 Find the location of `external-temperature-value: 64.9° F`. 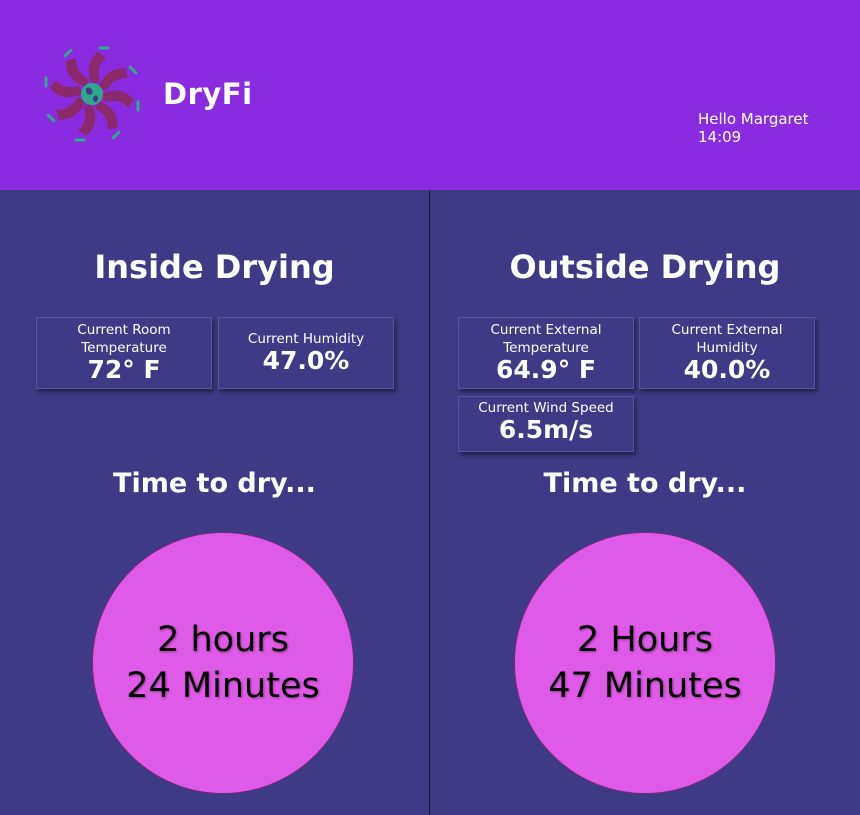

external-temperature-value: 64.9° F is located at coordinates (546, 369).